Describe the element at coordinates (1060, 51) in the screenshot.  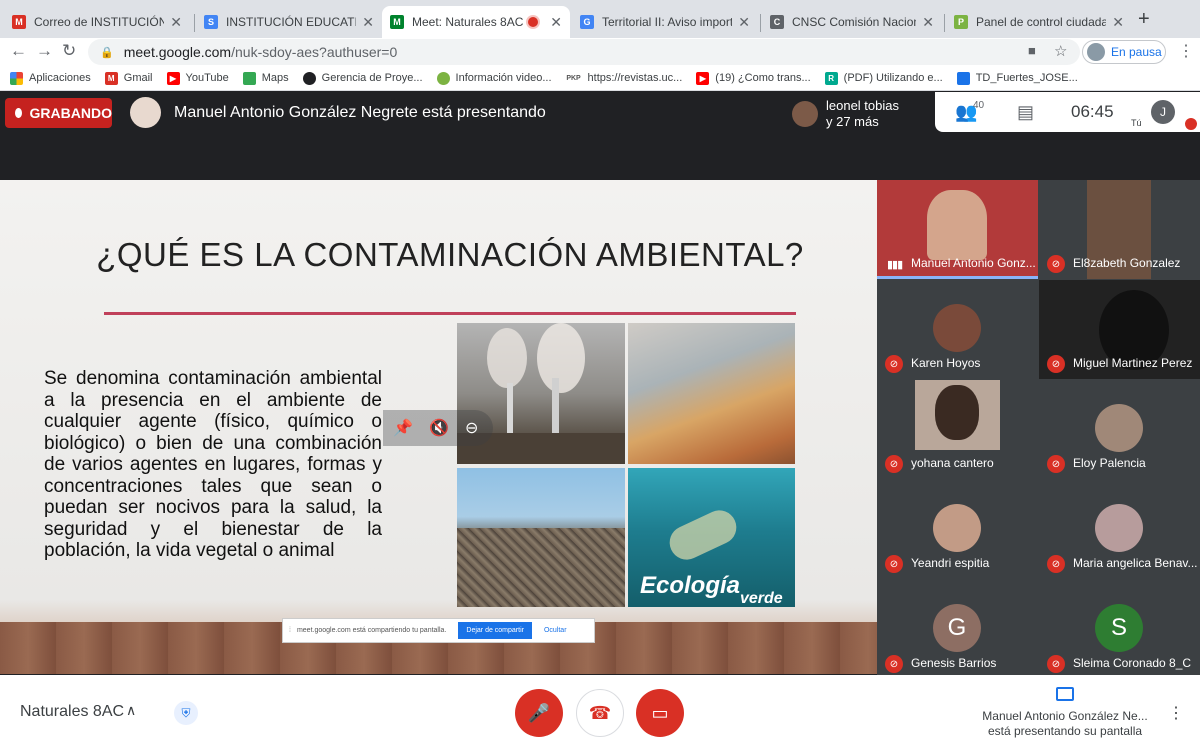
I see `star-icon: ☆` at that location.